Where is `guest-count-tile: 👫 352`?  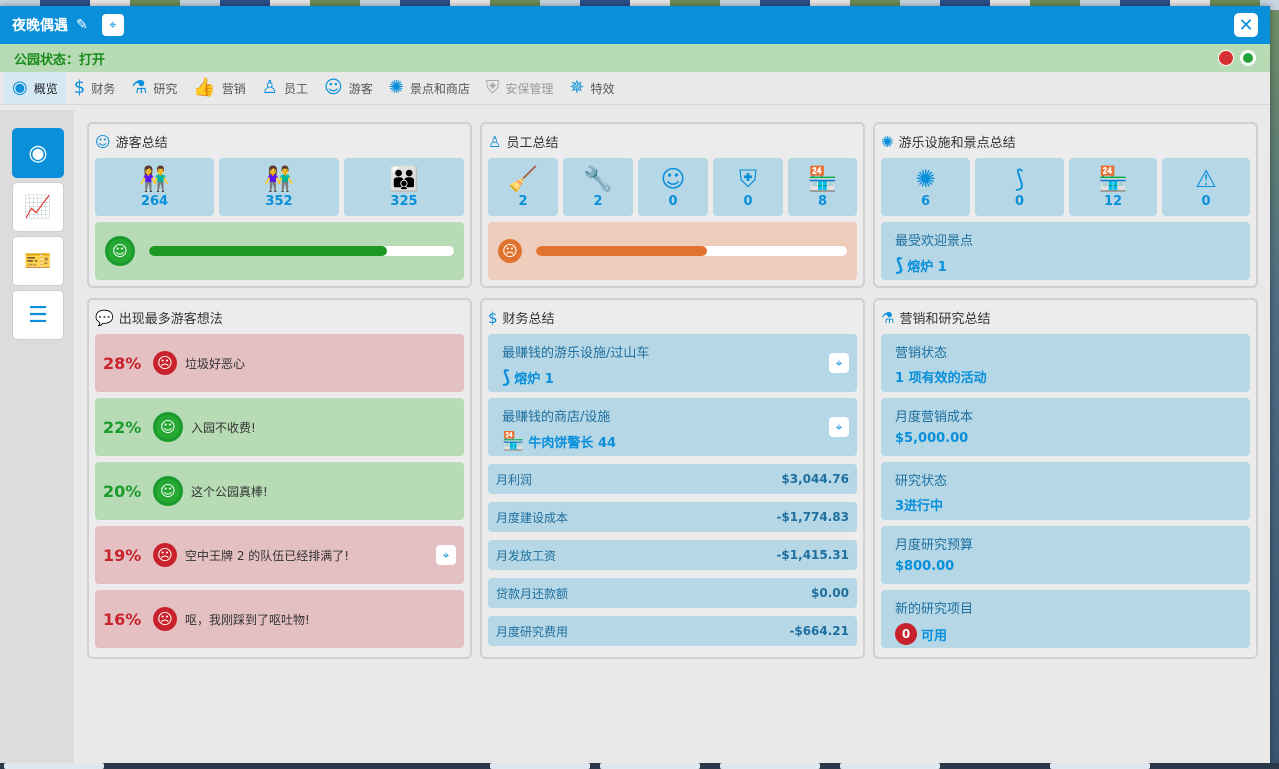
guest-count-tile: 👫 352 is located at coordinates (279, 187).